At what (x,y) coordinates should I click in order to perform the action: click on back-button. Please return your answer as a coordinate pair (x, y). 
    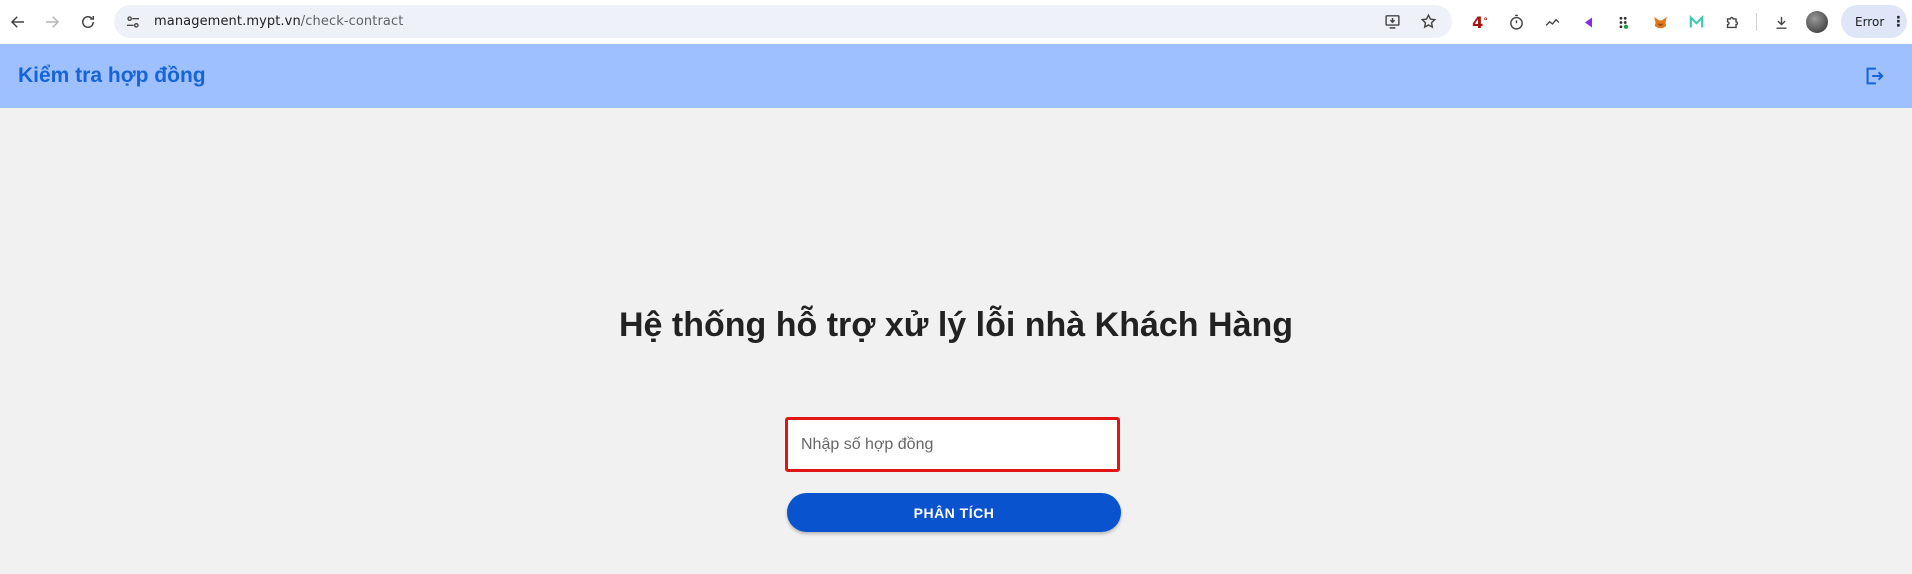
    Looking at the image, I should click on (18, 22).